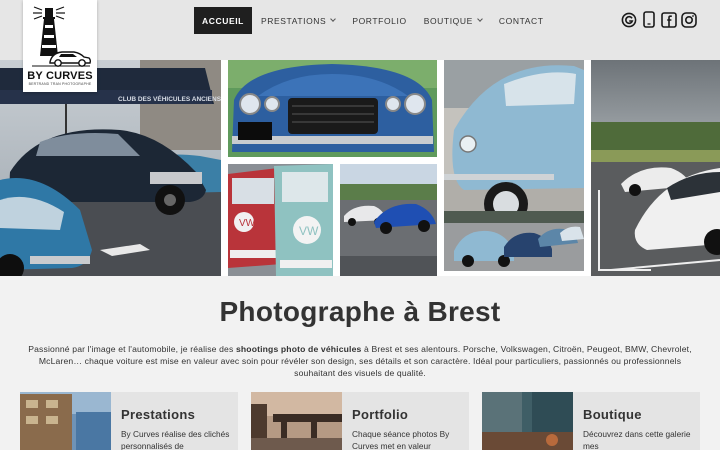 Image resolution: width=720 pixels, height=450 pixels. What do you see at coordinates (612, 414) in the screenshot?
I see `card-title: Boutique` at bounding box center [612, 414].